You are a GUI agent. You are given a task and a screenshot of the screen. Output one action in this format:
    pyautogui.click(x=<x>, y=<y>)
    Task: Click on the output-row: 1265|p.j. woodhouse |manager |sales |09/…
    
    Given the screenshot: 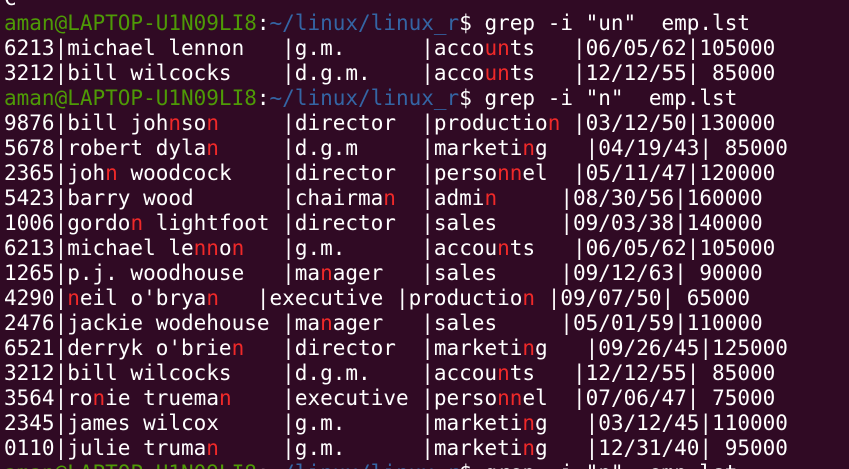 What is the action you would take?
    pyautogui.click(x=396, y=273)
    